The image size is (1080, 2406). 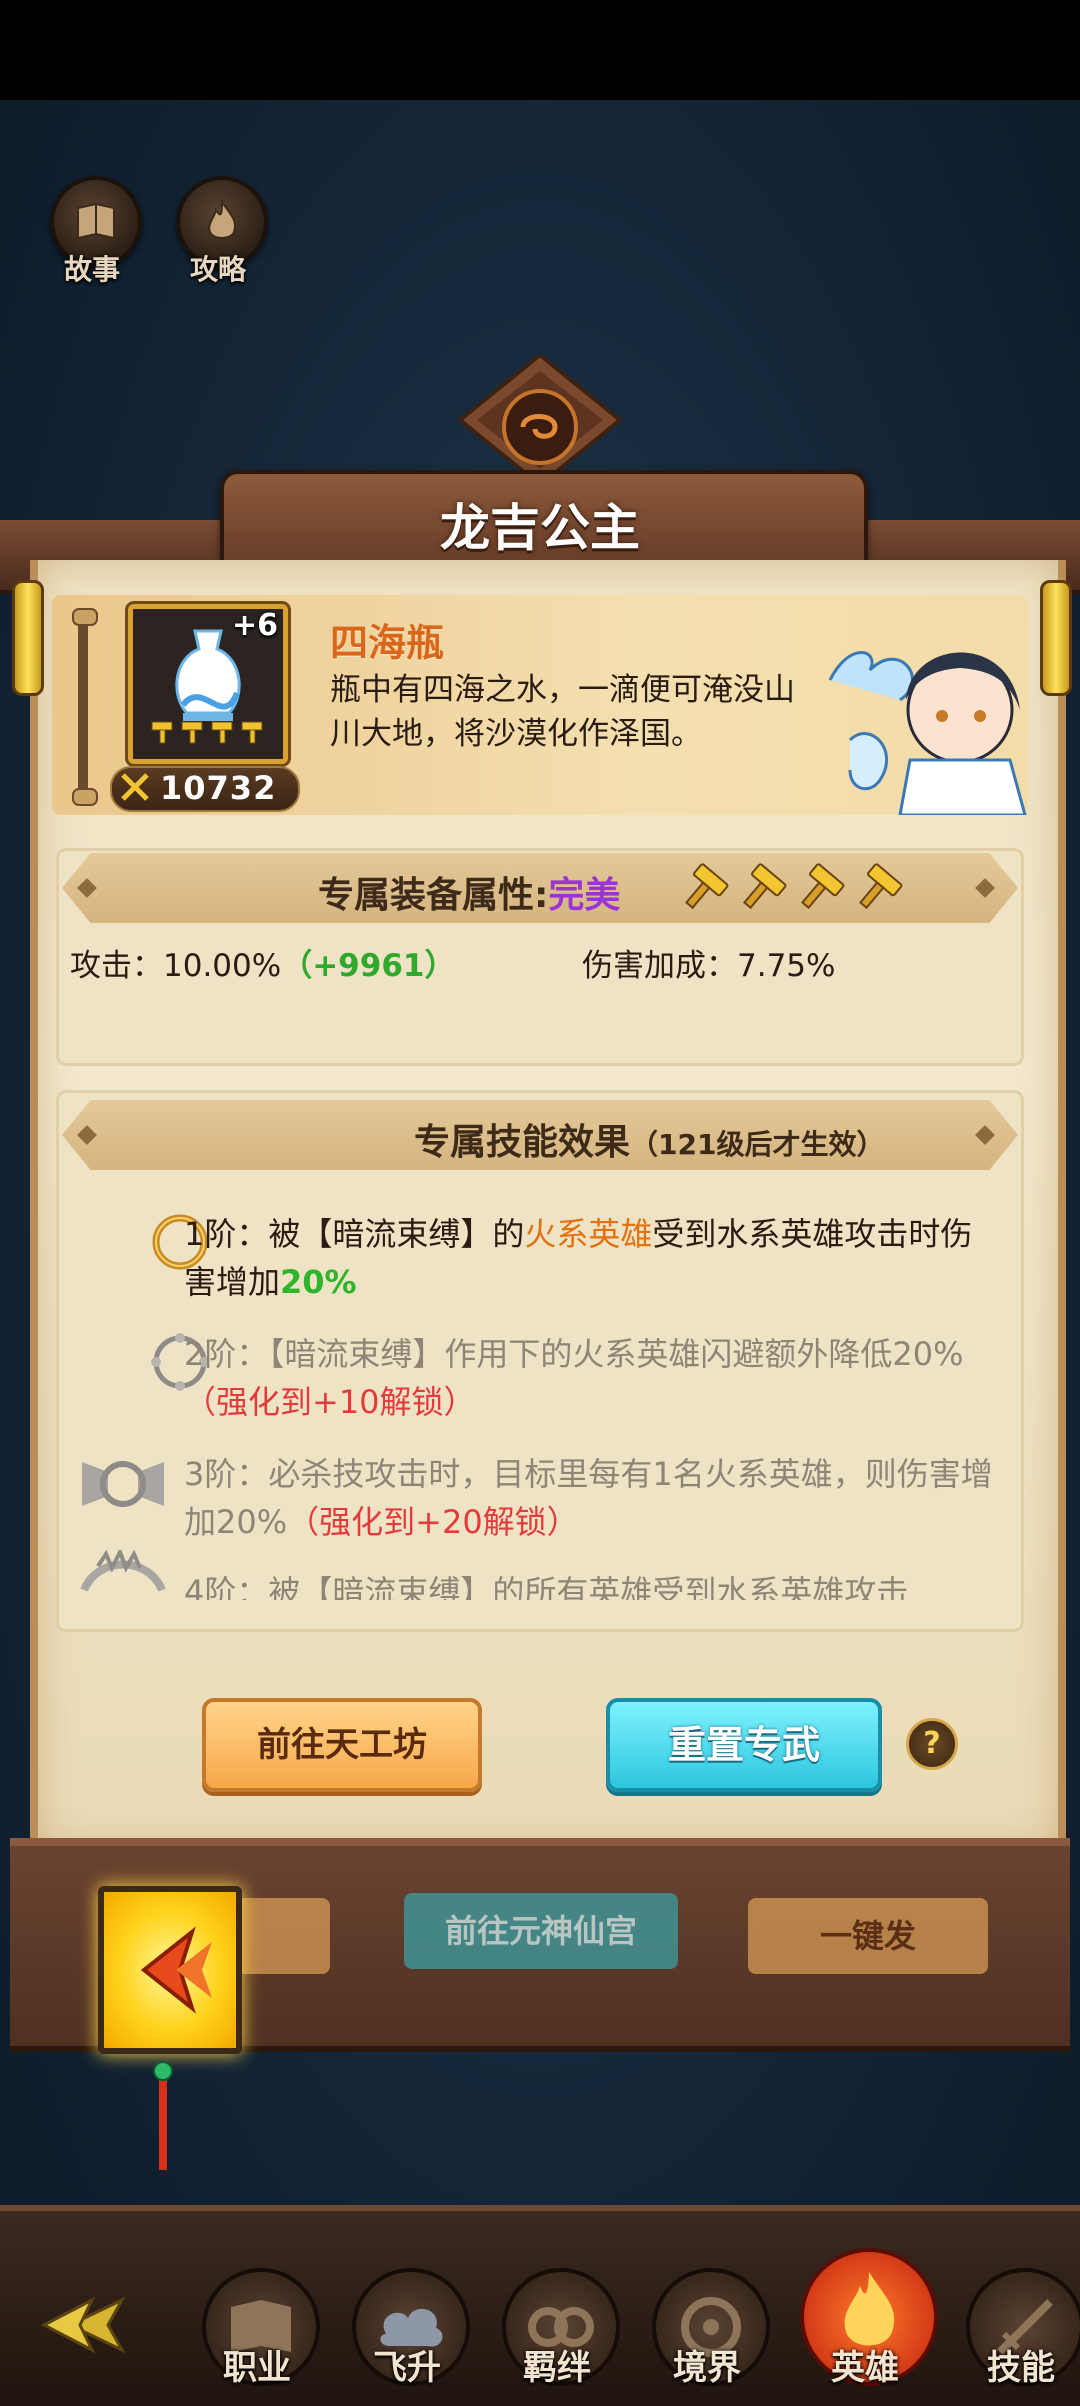 What do you see at coordinates (865, 2368) in the screenshot?
I see `nav-hero-label: 英雄` at bounding box center [865, 2368].